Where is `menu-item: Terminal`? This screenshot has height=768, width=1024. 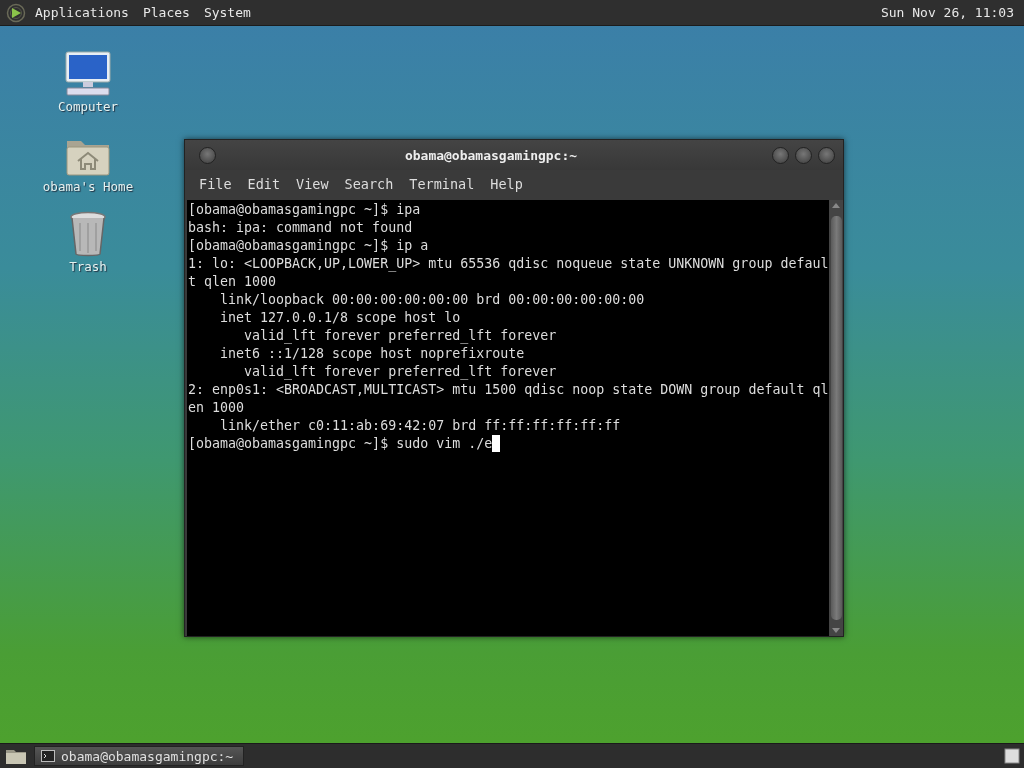 menu-item: Terminal is located at coordinates (442, 184).